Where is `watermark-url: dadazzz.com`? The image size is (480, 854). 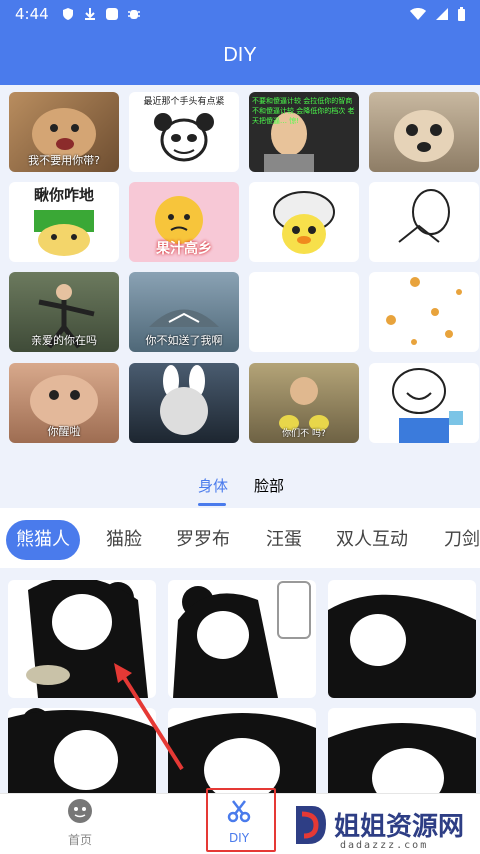 watermark-url: dadazzz.com is located at coordinates (384, 845).